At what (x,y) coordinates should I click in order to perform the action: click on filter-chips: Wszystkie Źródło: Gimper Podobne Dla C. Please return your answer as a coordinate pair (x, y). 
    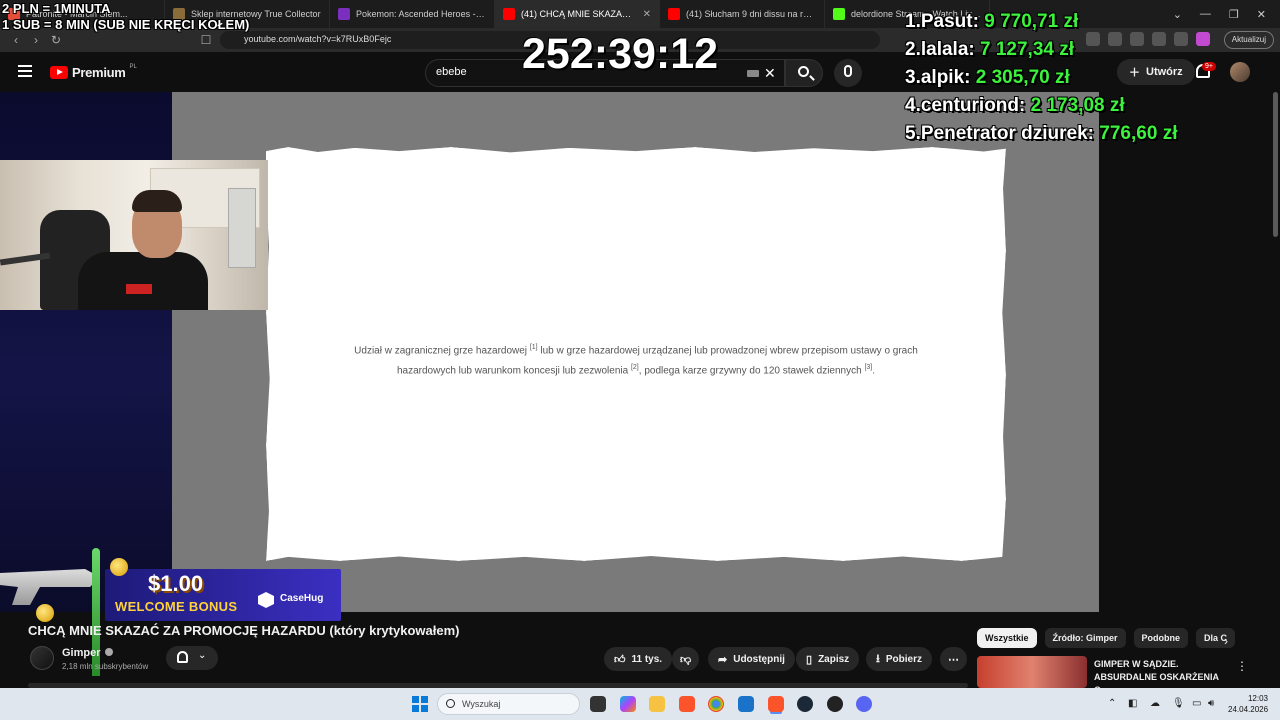
    Looking at the image, I should click on (1106, 638).